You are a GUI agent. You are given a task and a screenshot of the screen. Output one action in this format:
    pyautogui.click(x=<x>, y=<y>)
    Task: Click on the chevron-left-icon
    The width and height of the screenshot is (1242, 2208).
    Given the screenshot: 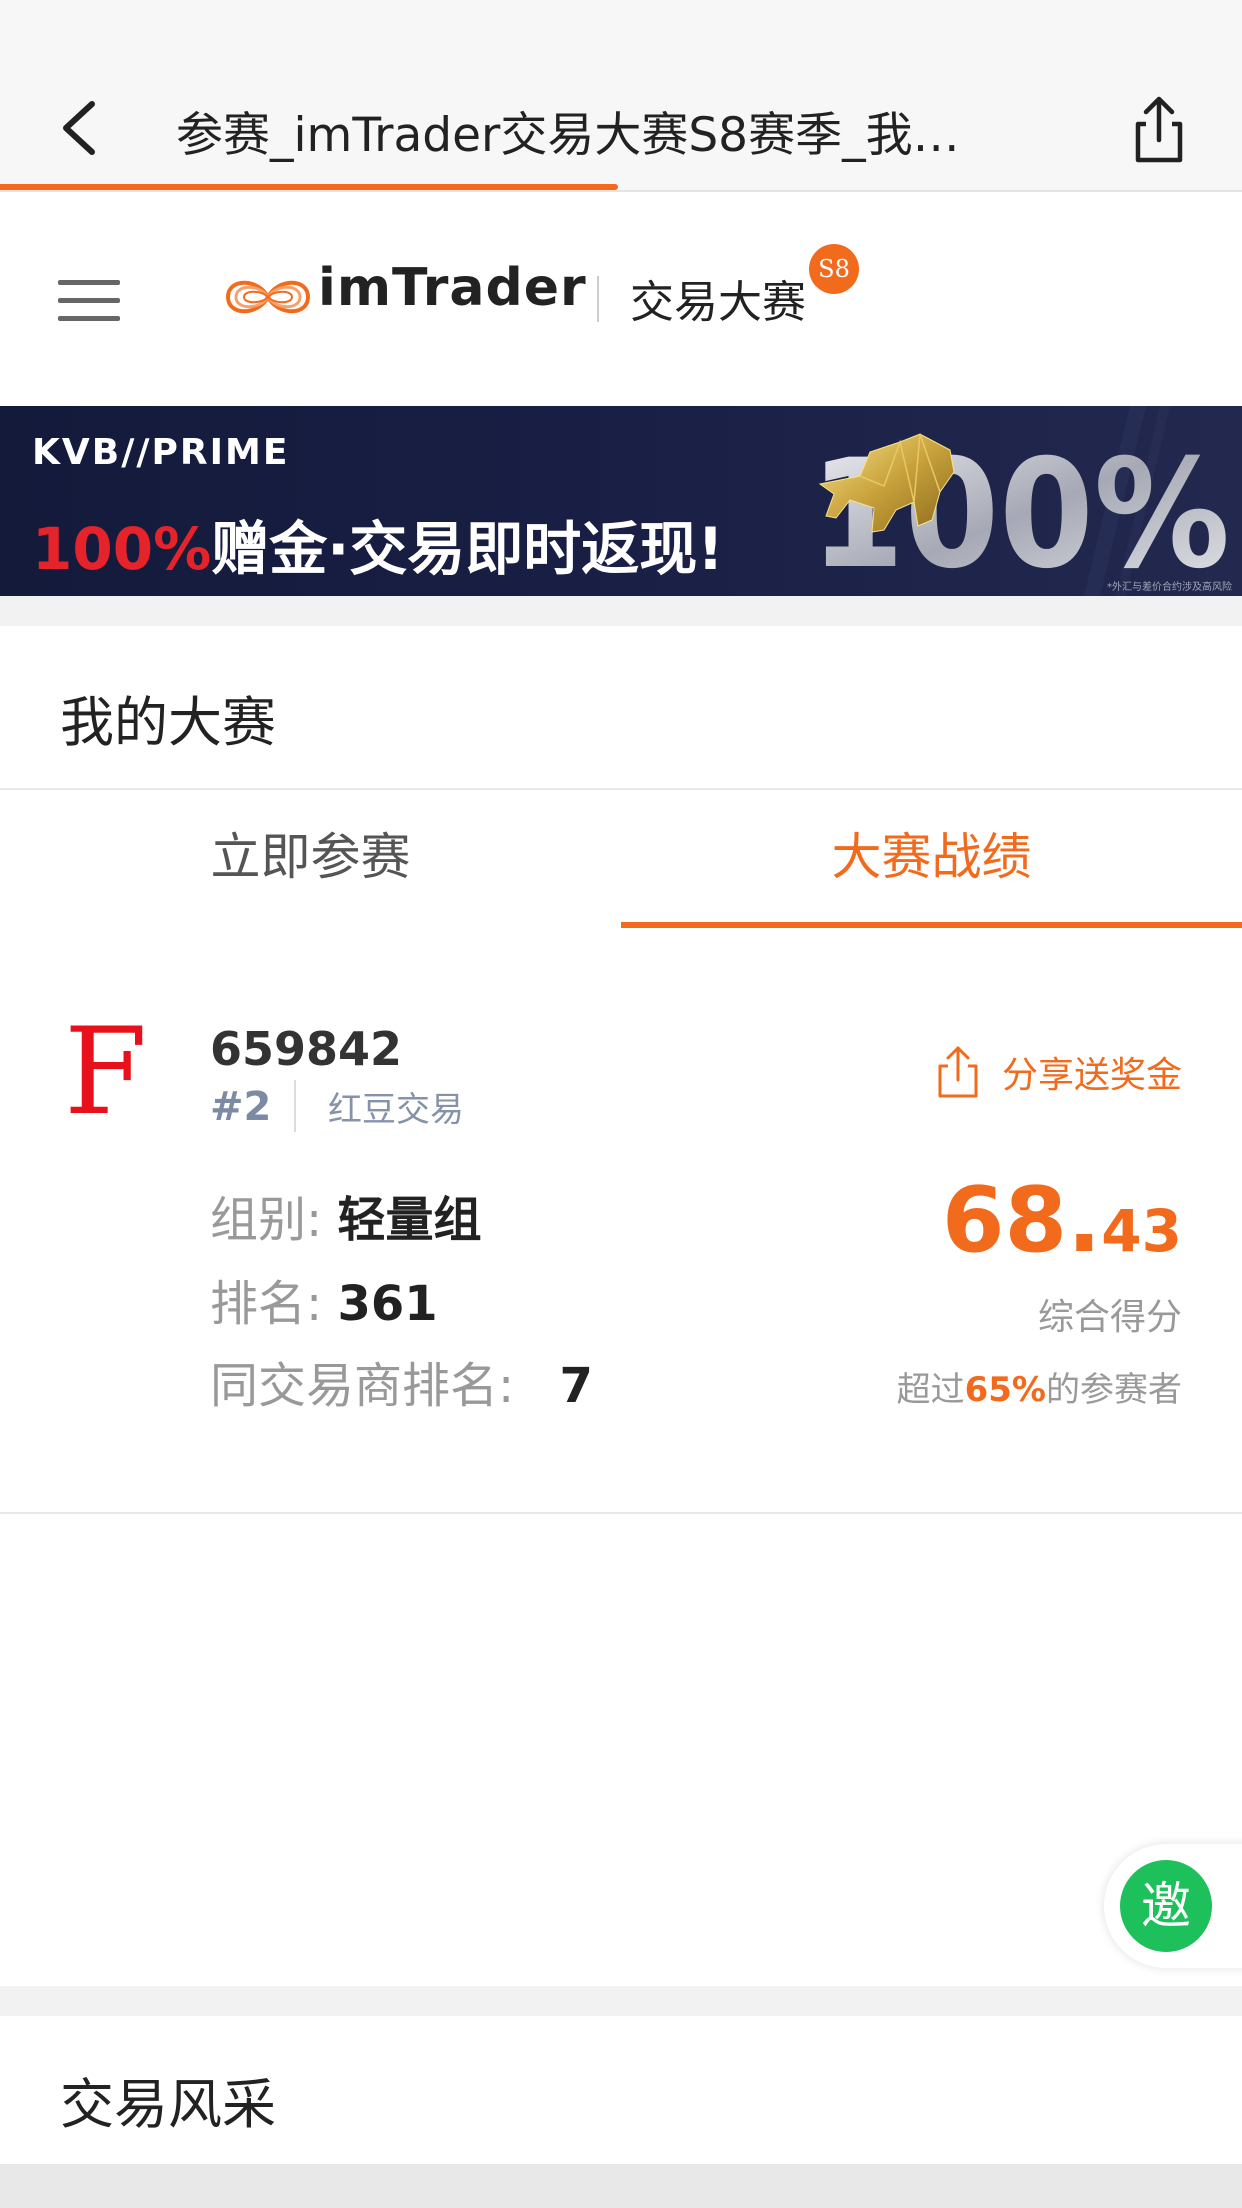 What is the action you would take?
    pyautogui.click(x=79, y=128)
    